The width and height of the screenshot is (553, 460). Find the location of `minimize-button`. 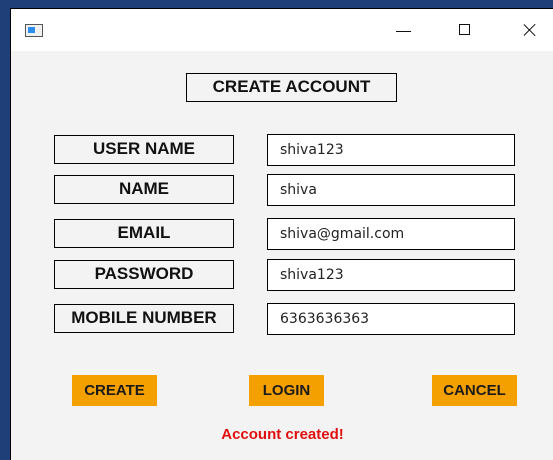

minimize-button is located at coordinates (404, 30).